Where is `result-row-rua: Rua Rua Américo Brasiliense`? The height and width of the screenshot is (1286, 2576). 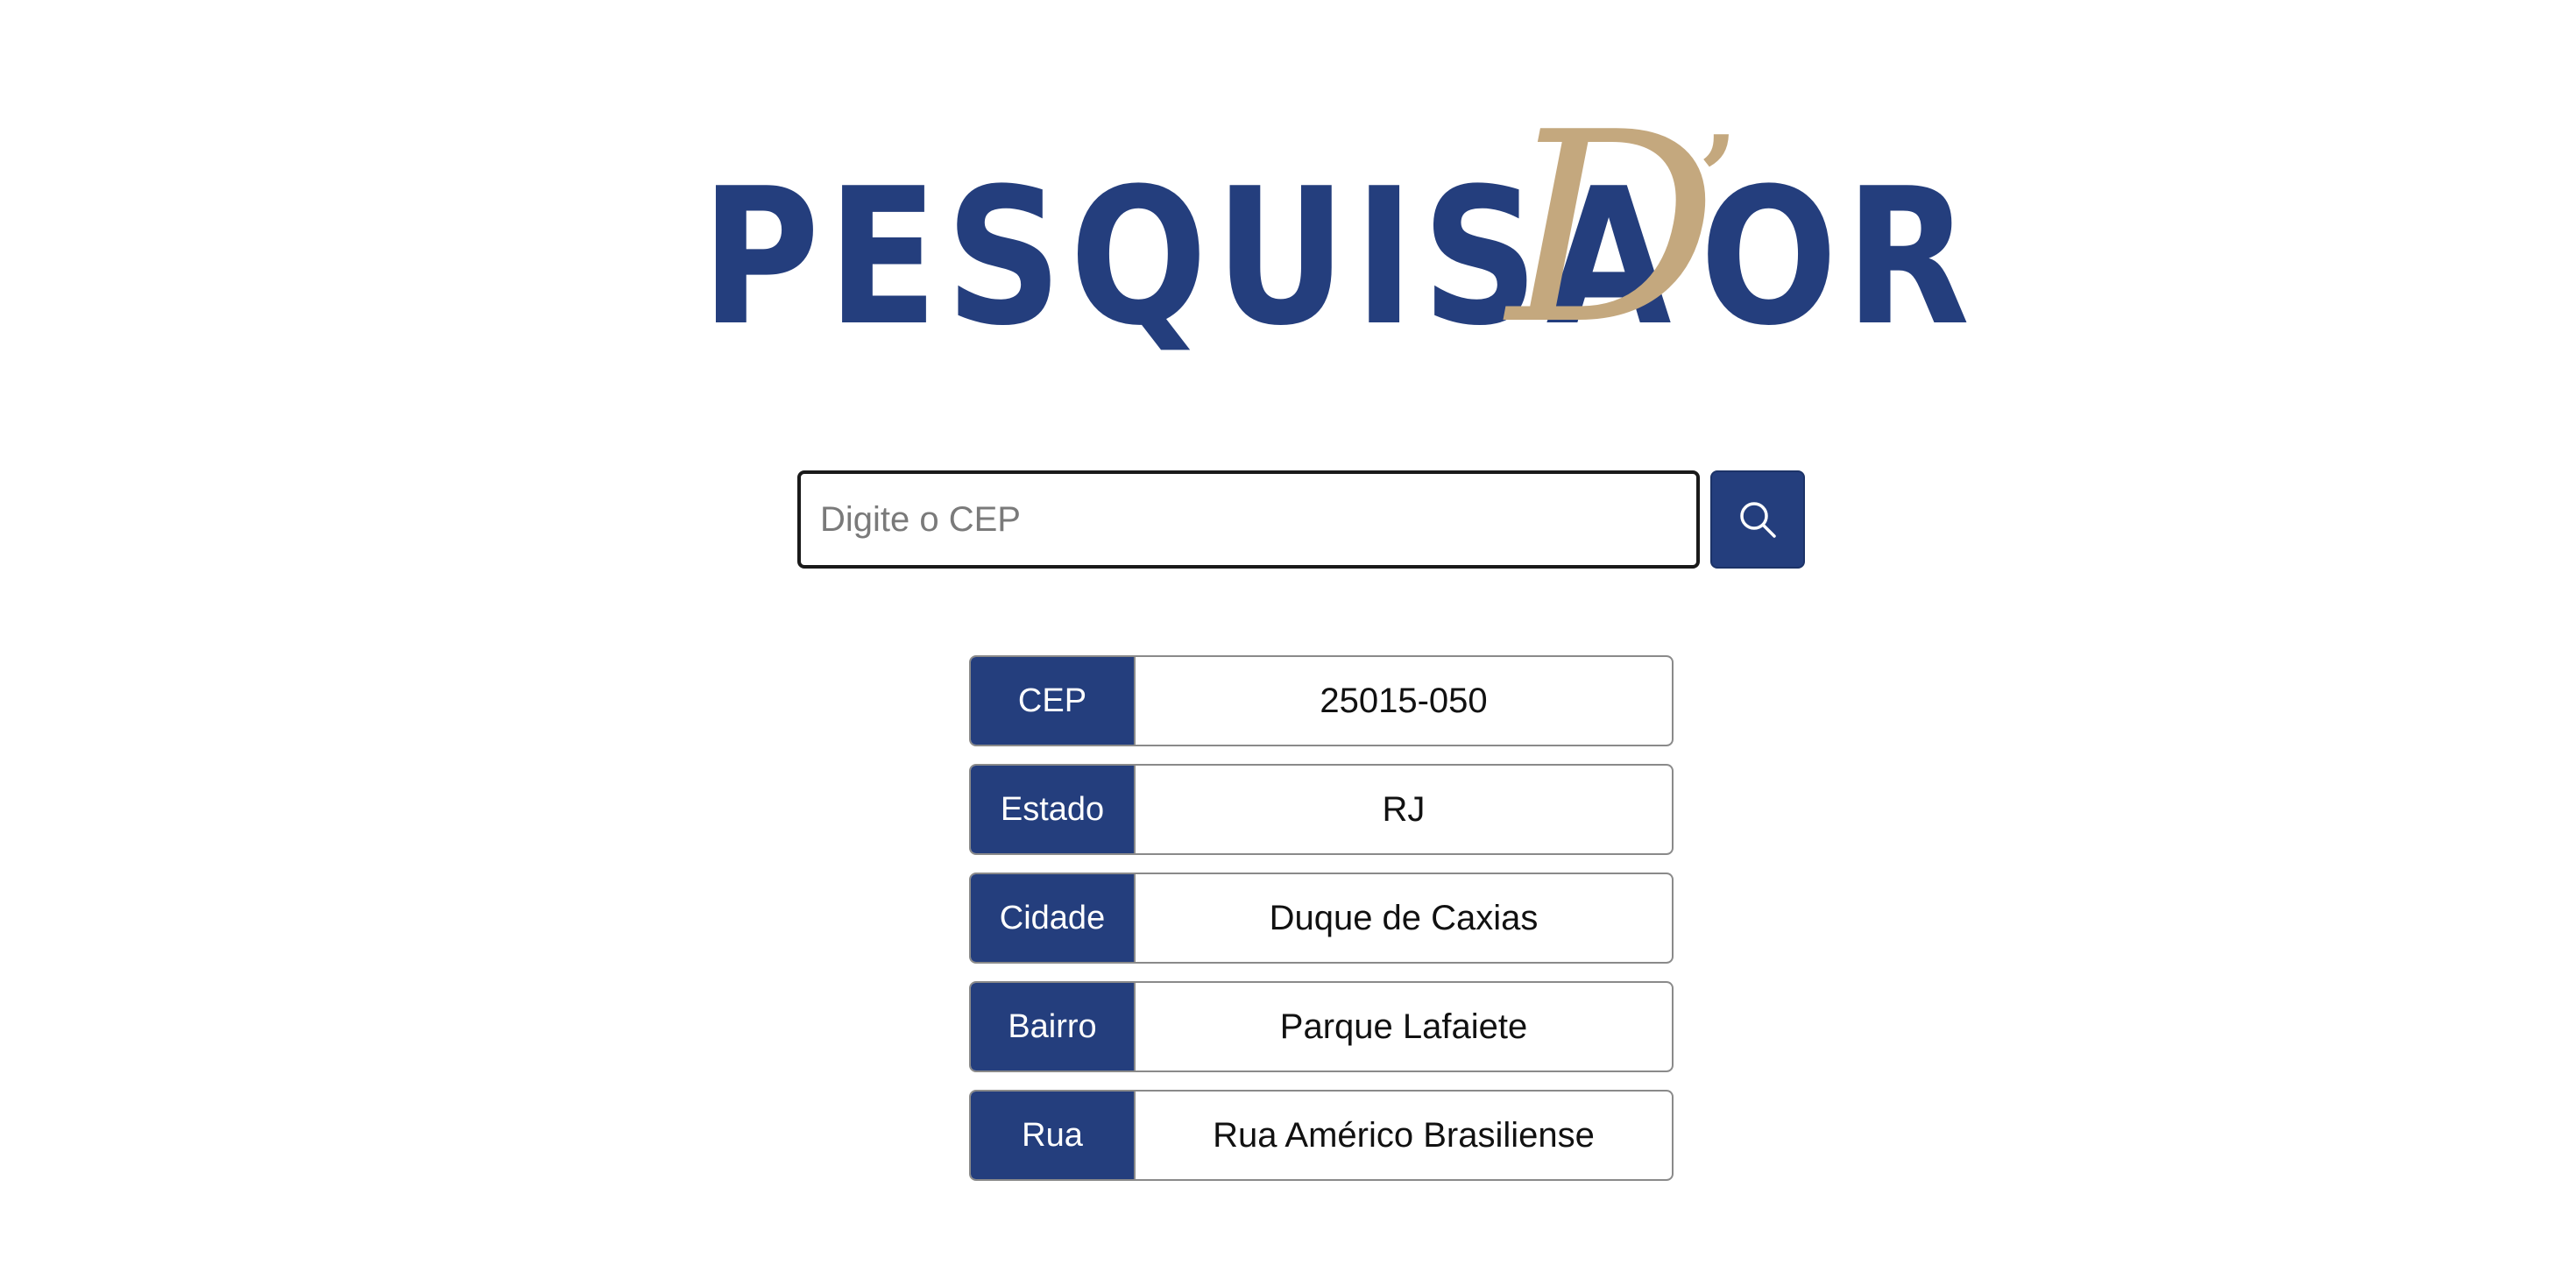
result-row-rua: Rua Rua Américo Brasiliense is located at coordinates (1321, 1135).